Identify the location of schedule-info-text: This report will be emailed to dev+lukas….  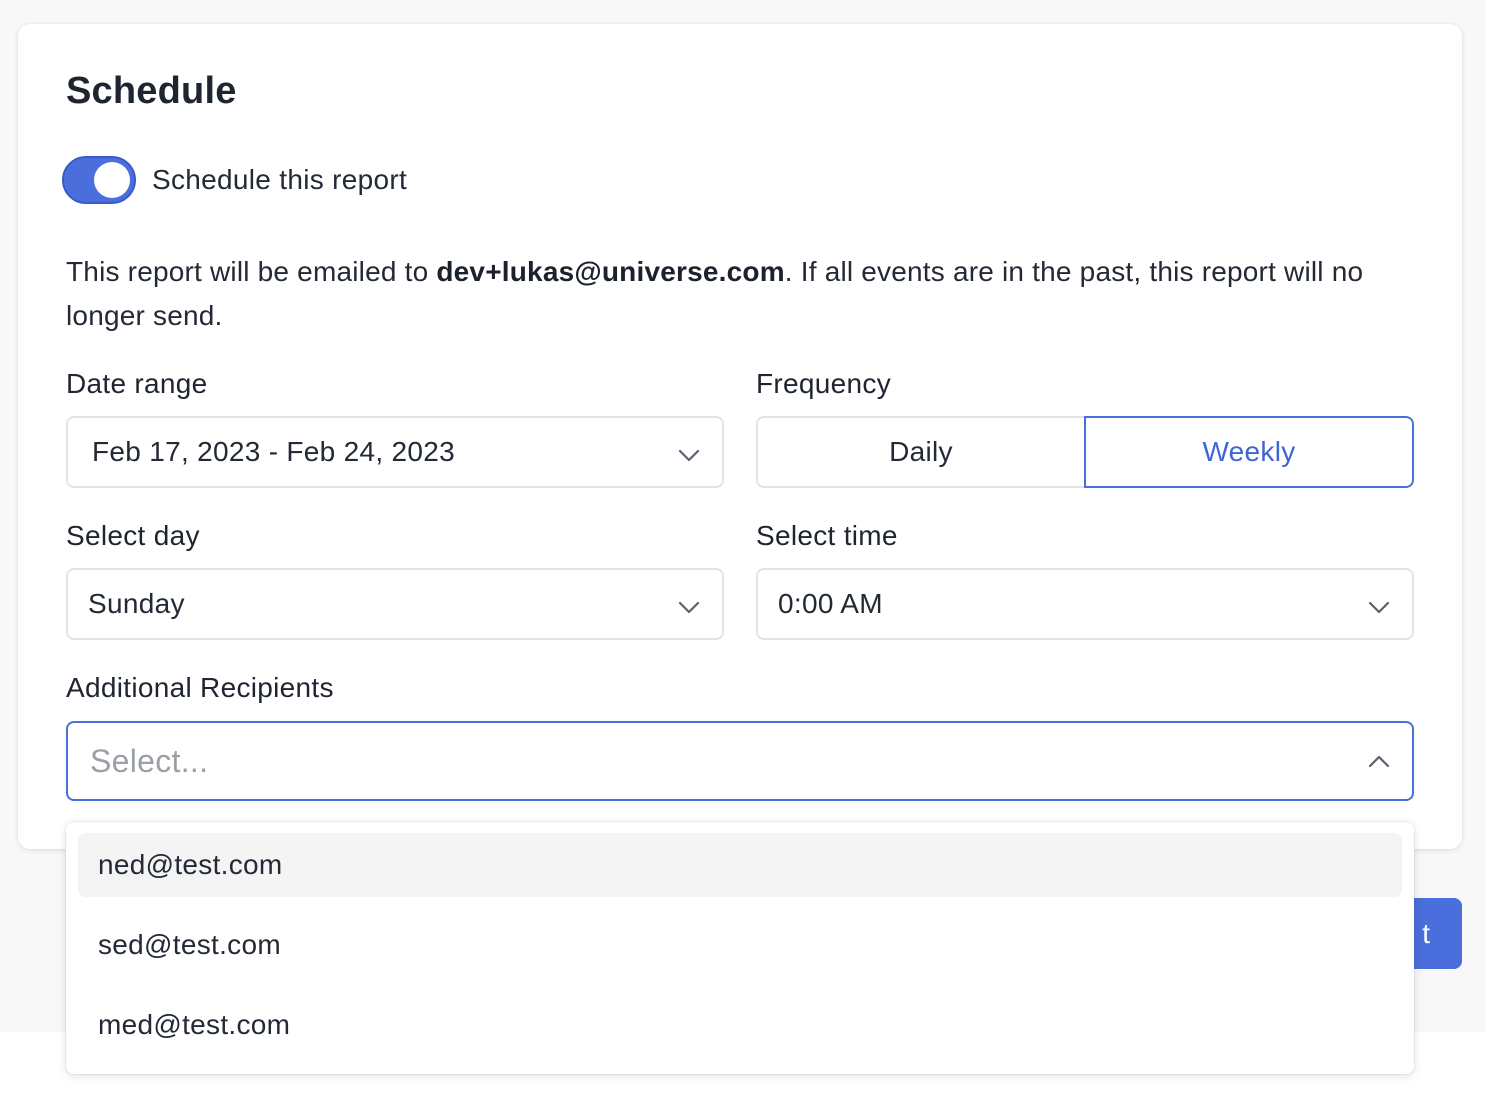
(736, 294).